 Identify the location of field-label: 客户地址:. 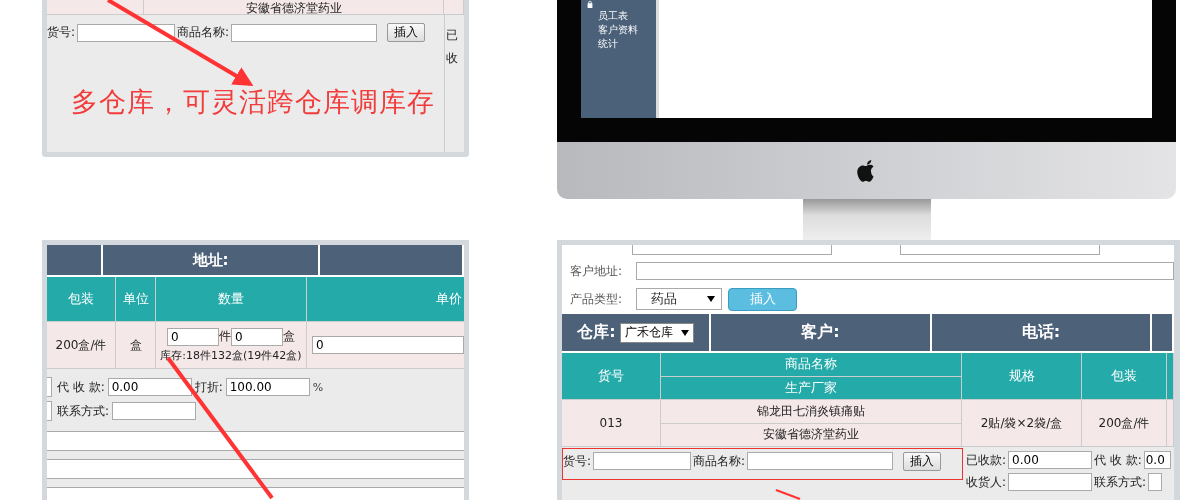
(597, 271).